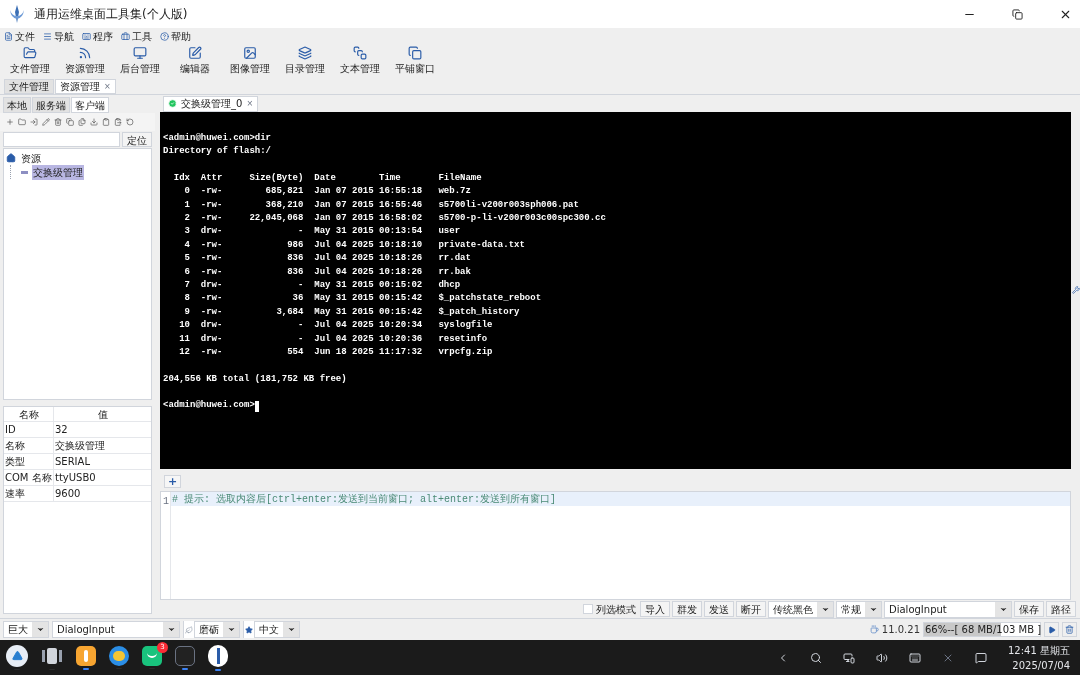  Describe the element at coordinates (29, 429) in the screenshot. I see `table-cell: ID` at that location.